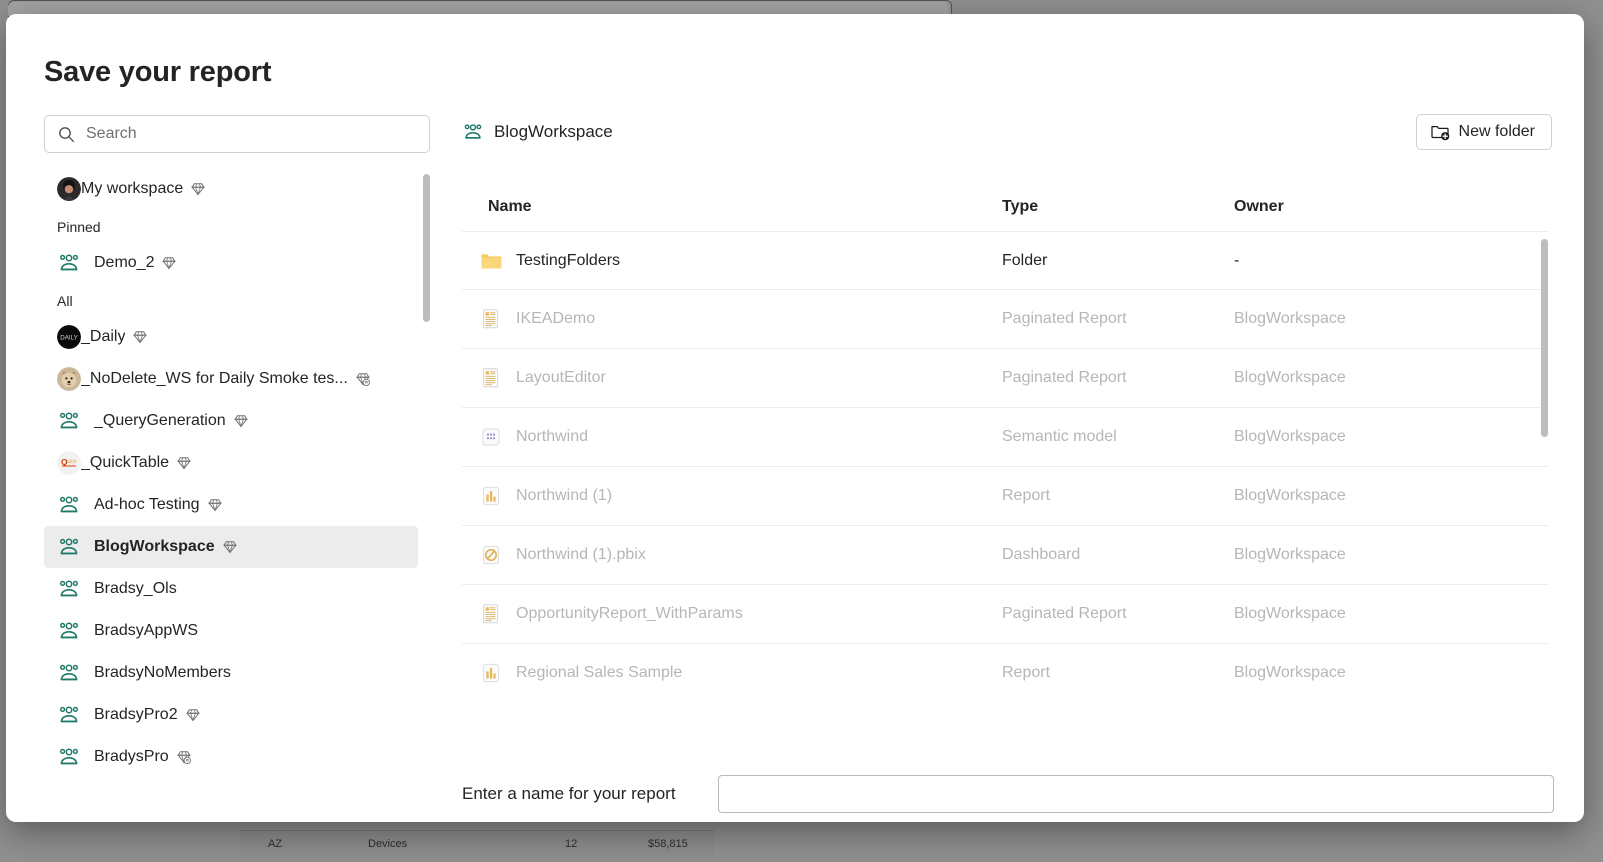  Describe the element at coordinates (103, 336) in the screenshot. I see `sidebar-item-label: _Daily` at that location.